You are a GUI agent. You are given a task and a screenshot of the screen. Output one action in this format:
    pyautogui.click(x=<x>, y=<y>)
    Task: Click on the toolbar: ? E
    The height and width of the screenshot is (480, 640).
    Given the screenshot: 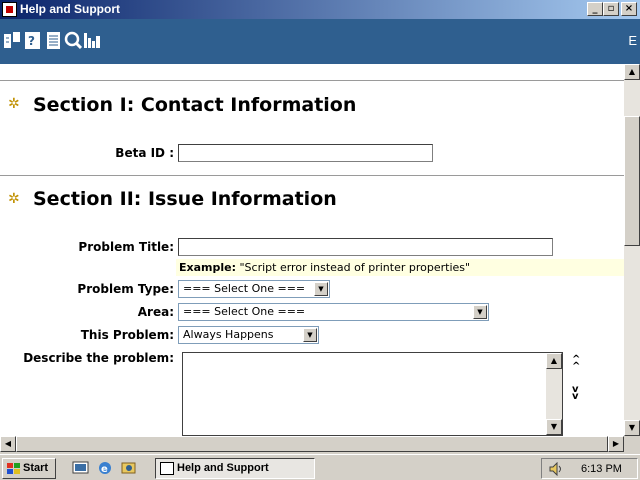 What is the action you would take?
    pyautogui.click(x=320, y=41)
    